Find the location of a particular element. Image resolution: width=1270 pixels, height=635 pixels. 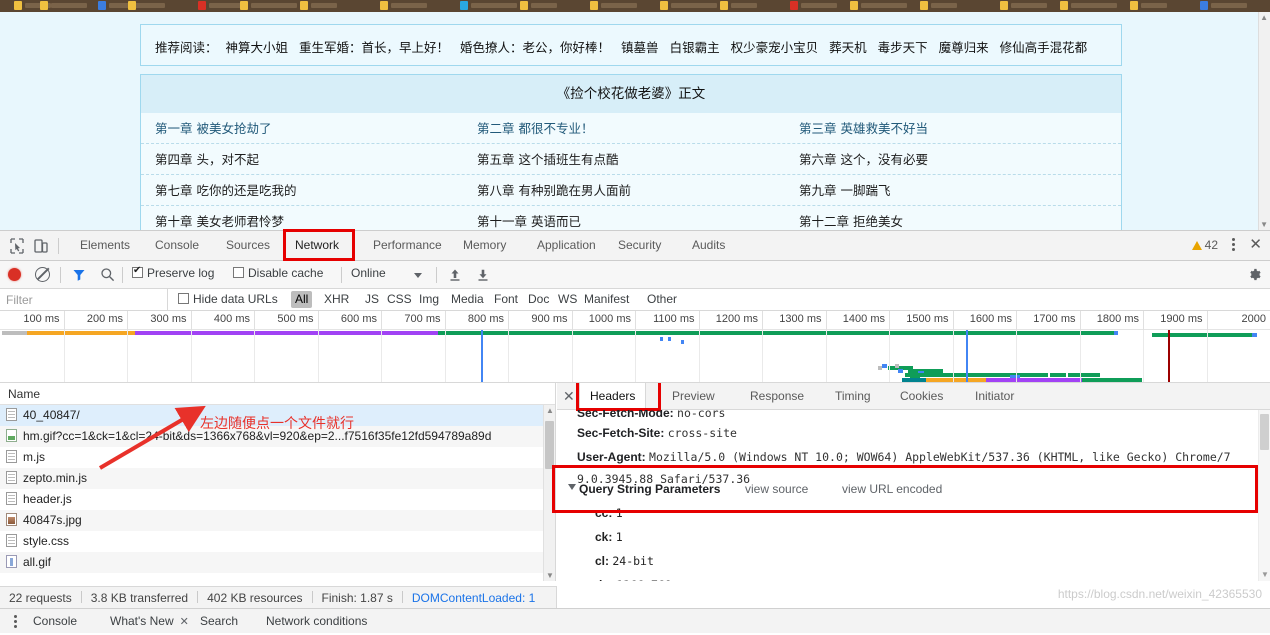

export-har-icon is located at coordinates (483, 276).